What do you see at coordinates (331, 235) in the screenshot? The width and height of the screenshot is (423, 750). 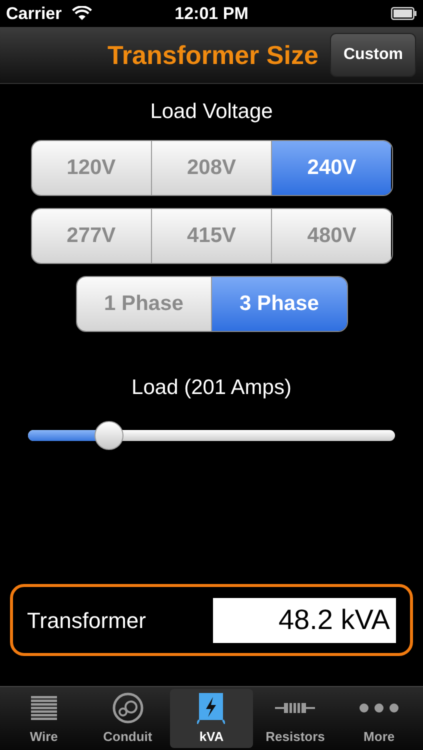 I see `segment-button: 480V` at bounding box center [331, 235].